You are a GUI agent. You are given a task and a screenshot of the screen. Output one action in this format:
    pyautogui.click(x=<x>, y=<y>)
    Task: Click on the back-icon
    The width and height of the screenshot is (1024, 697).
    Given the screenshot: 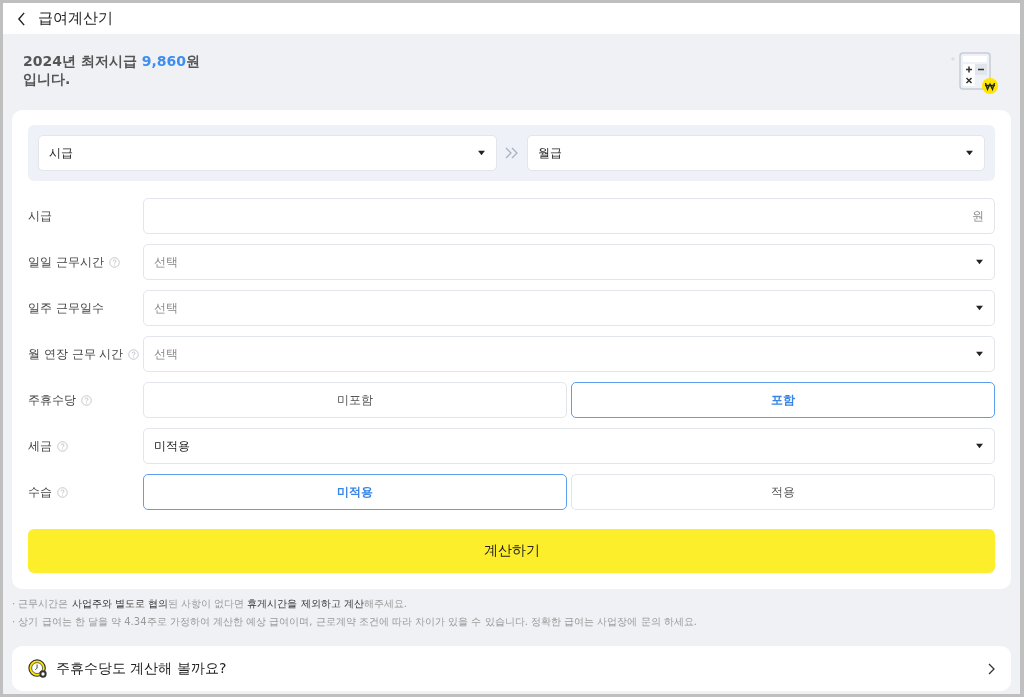 What is the action you would take?
    pyautogui.click(x=21, y=18)
    